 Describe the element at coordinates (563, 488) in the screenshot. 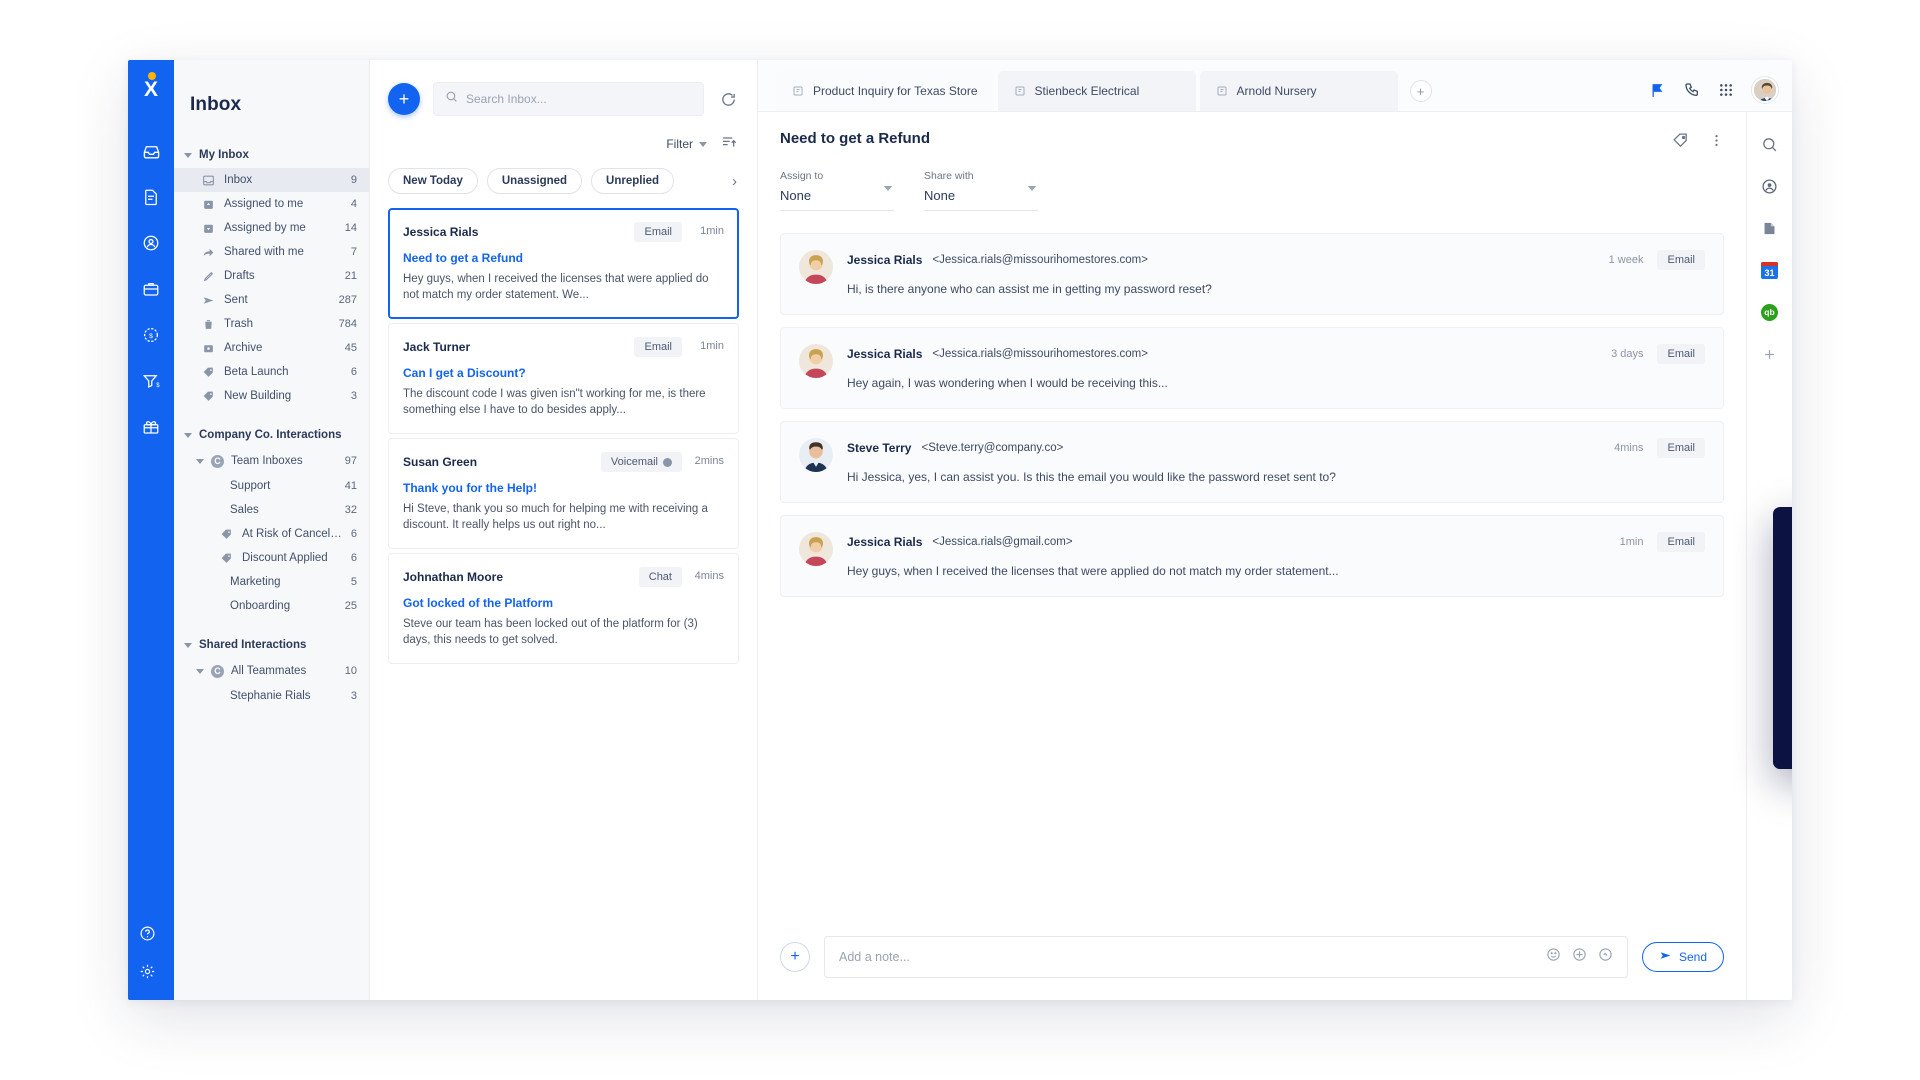

I see `conversation-subject: Thank you for the Help!` at that location.